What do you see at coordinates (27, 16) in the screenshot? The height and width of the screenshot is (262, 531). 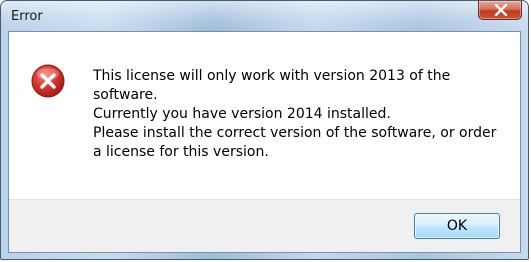 I see `window-title: Error` at bounding box center [27, 16].